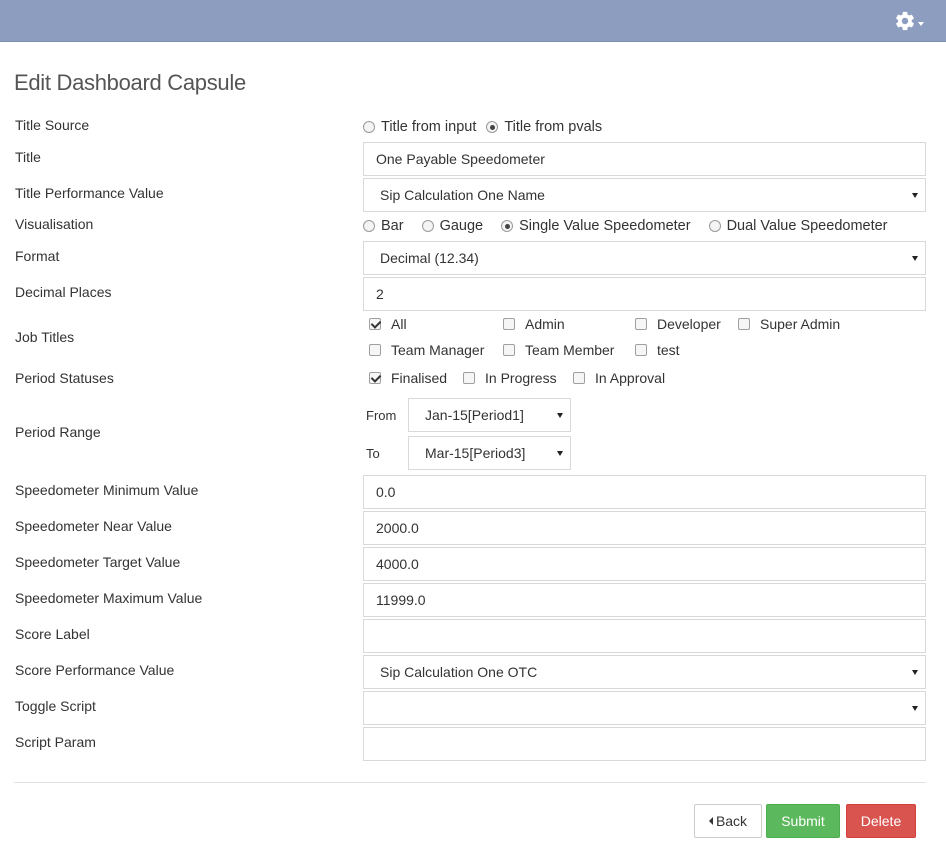  I want to click on period-to-value: Mar-15[Period3], so click(475, 453).